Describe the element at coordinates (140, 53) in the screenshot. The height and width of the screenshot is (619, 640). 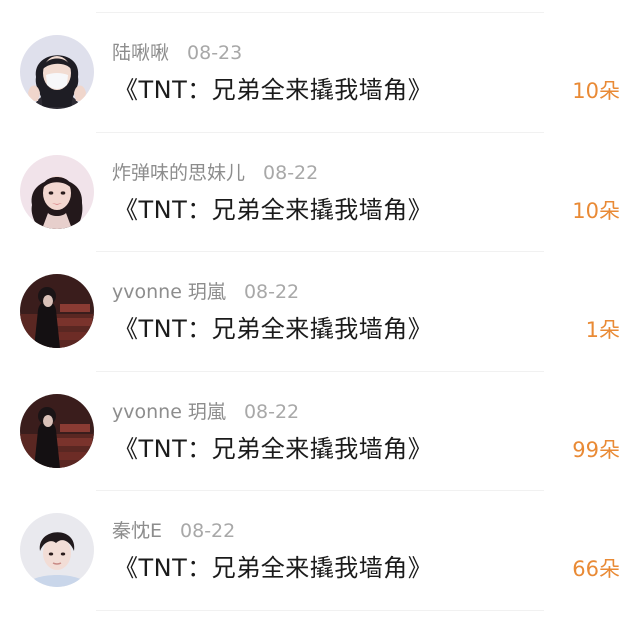
I see `username: 陆啾啾` at that location.